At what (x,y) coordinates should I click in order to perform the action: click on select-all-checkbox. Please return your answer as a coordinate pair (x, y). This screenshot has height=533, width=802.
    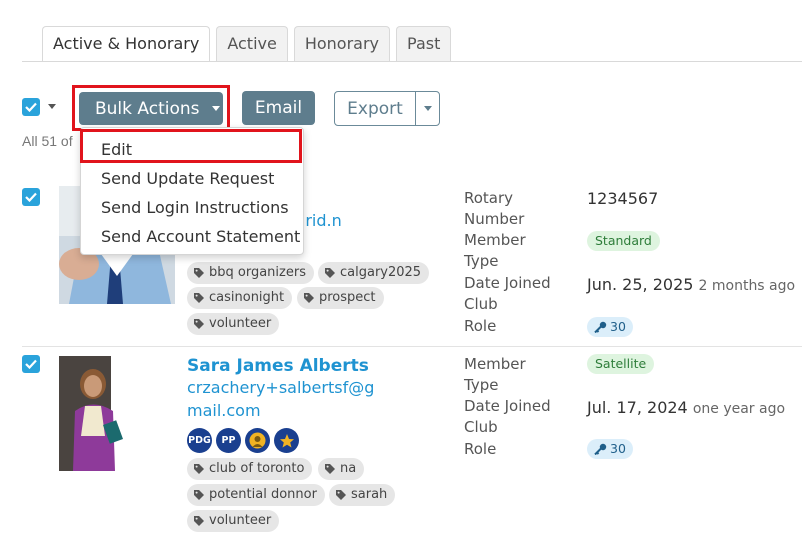
    Looking at the image, I should click on (31, 107).